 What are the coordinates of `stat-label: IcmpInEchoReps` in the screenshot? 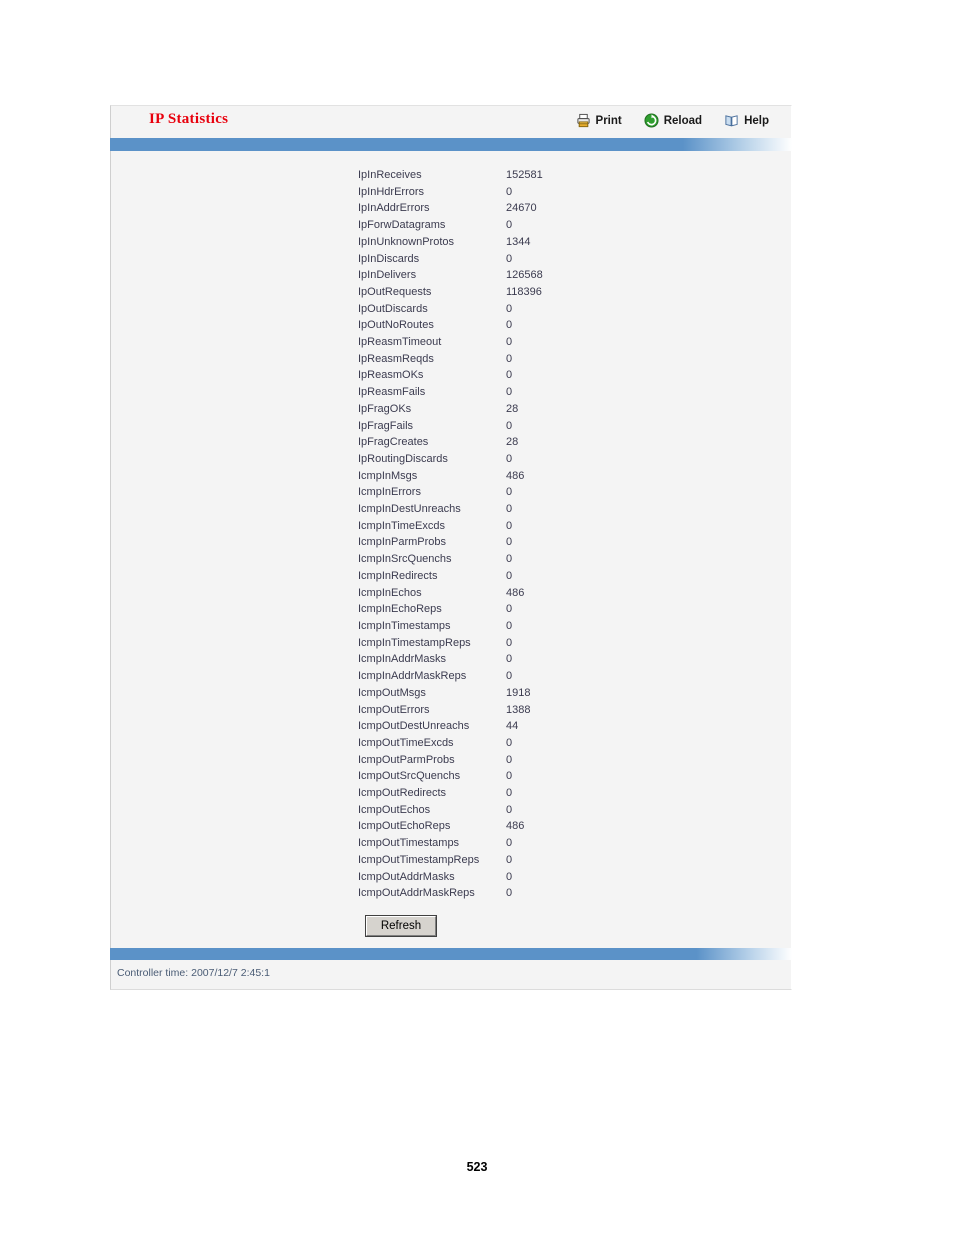 It's located at (400, 609).